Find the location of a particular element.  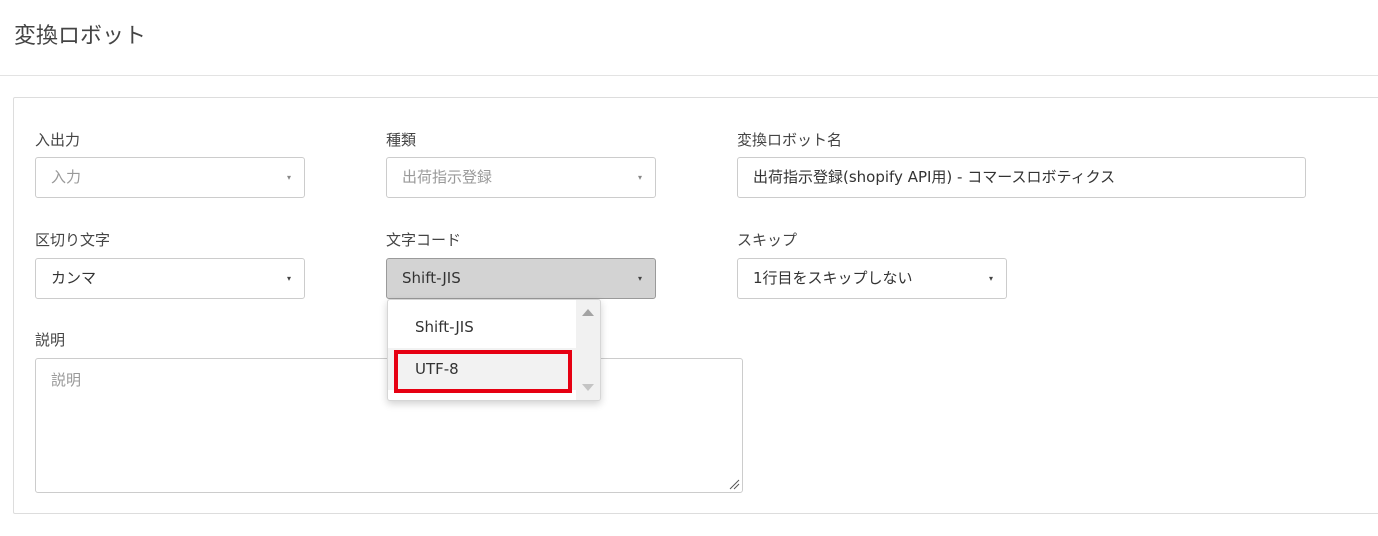

robot-name-label: 変換ロボット名 is located at coordinates (790, 140).